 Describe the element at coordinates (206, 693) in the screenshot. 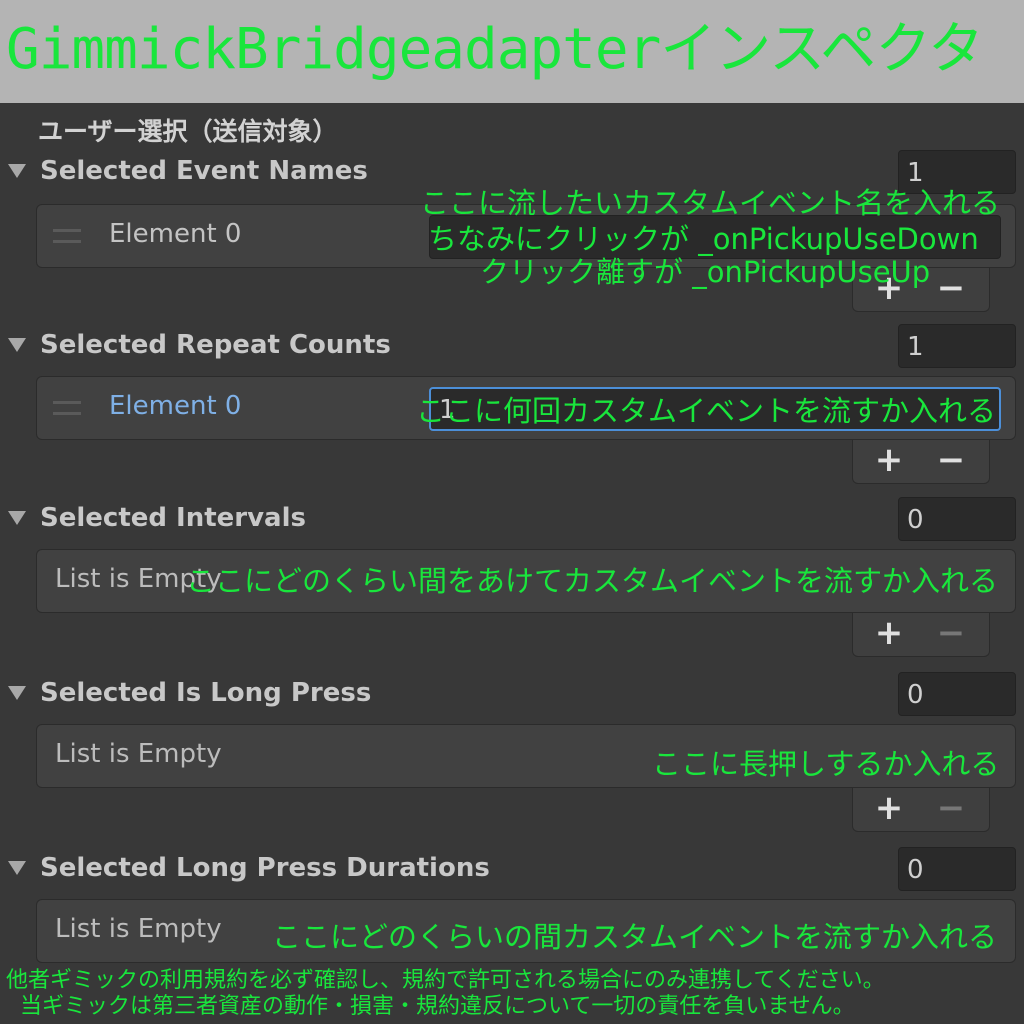

I see `list-title-is-long-press: Selected Is Long Press` at that location.